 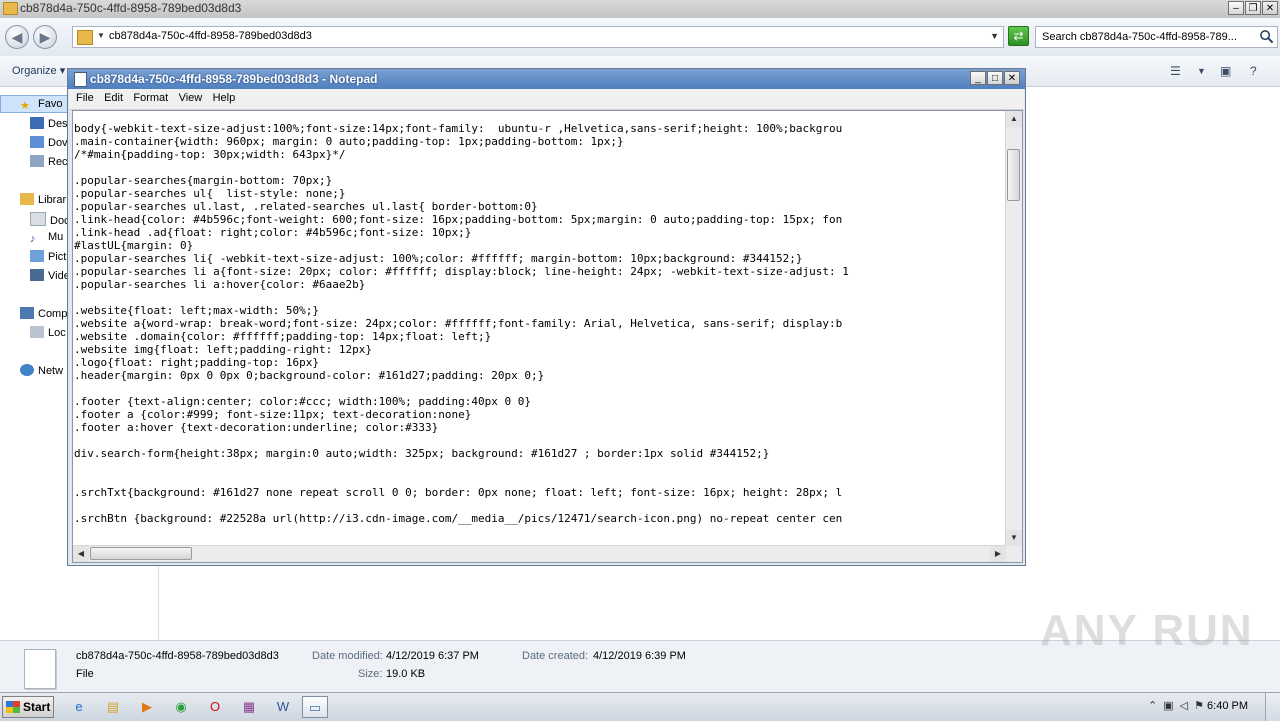 What do you see at coordinates (315, 707) in the screenshot?
I see `notepad-taskbar-icon: ▭` at bounding box center [315, 707].